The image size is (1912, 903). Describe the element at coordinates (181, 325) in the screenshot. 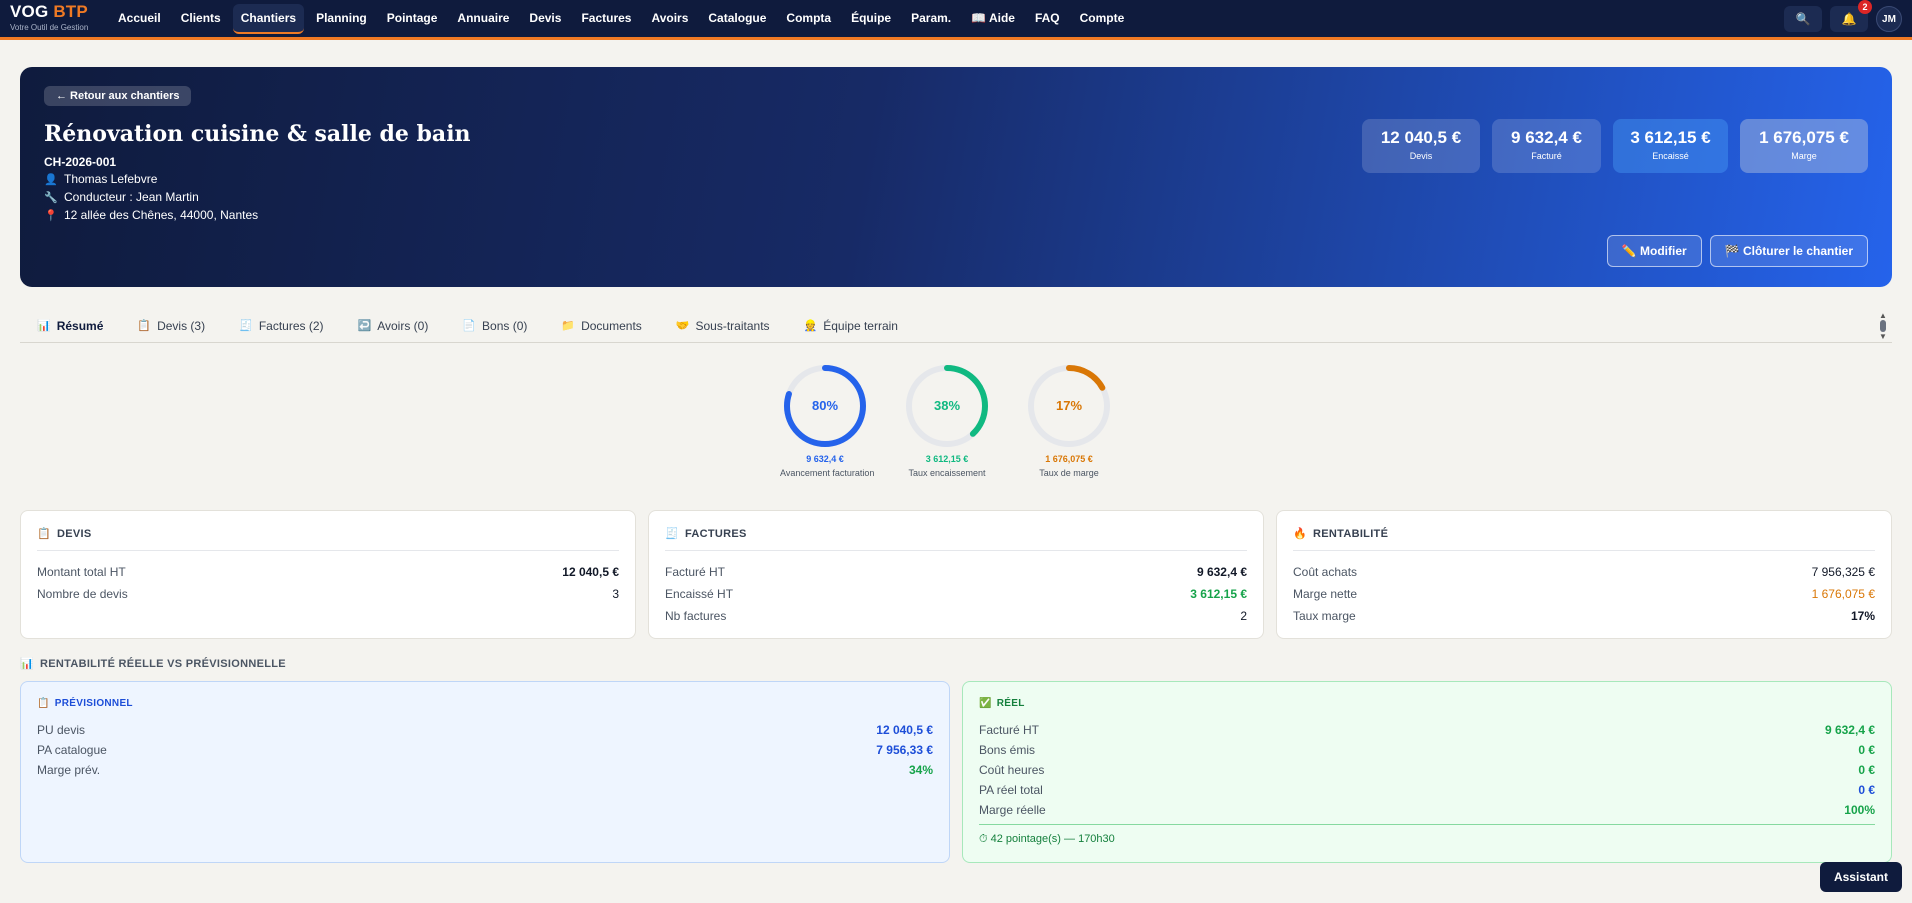

I see `tab-label: Devis (3)` at that location.